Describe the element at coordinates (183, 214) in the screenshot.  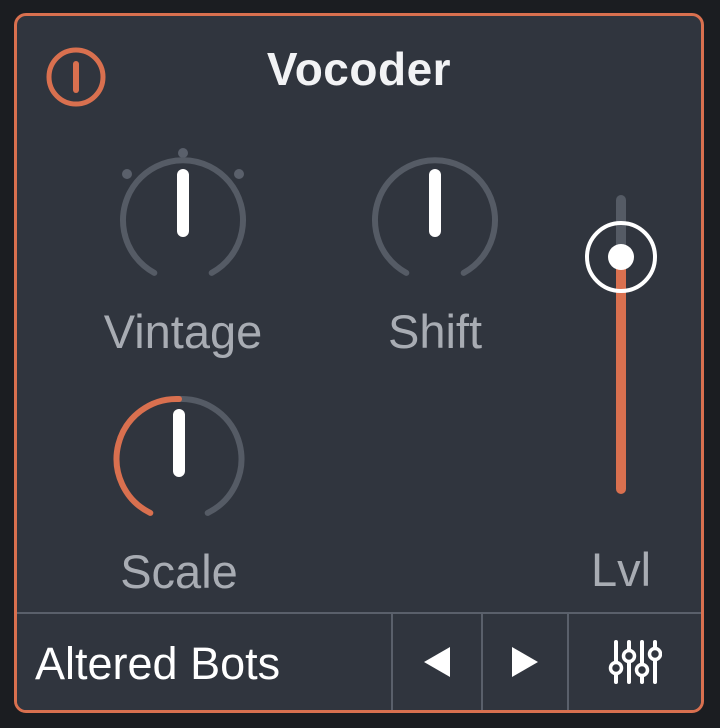
I see `vintage-knob` at that location.